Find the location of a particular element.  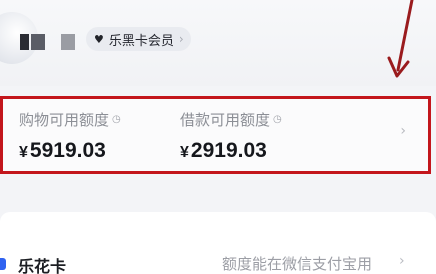

shopping-quota-label-text: 购物可用额度 is located at coordinates (64, 120).